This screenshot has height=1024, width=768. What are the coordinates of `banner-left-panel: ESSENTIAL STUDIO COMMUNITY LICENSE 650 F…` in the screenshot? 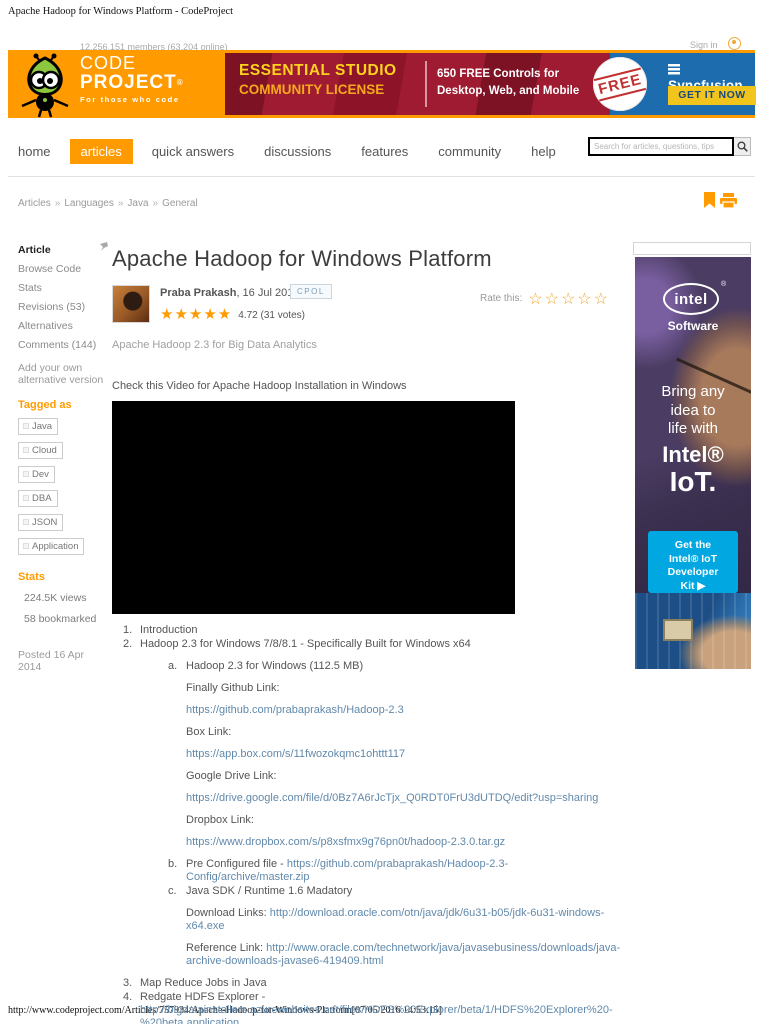 It's located at (417, 84).